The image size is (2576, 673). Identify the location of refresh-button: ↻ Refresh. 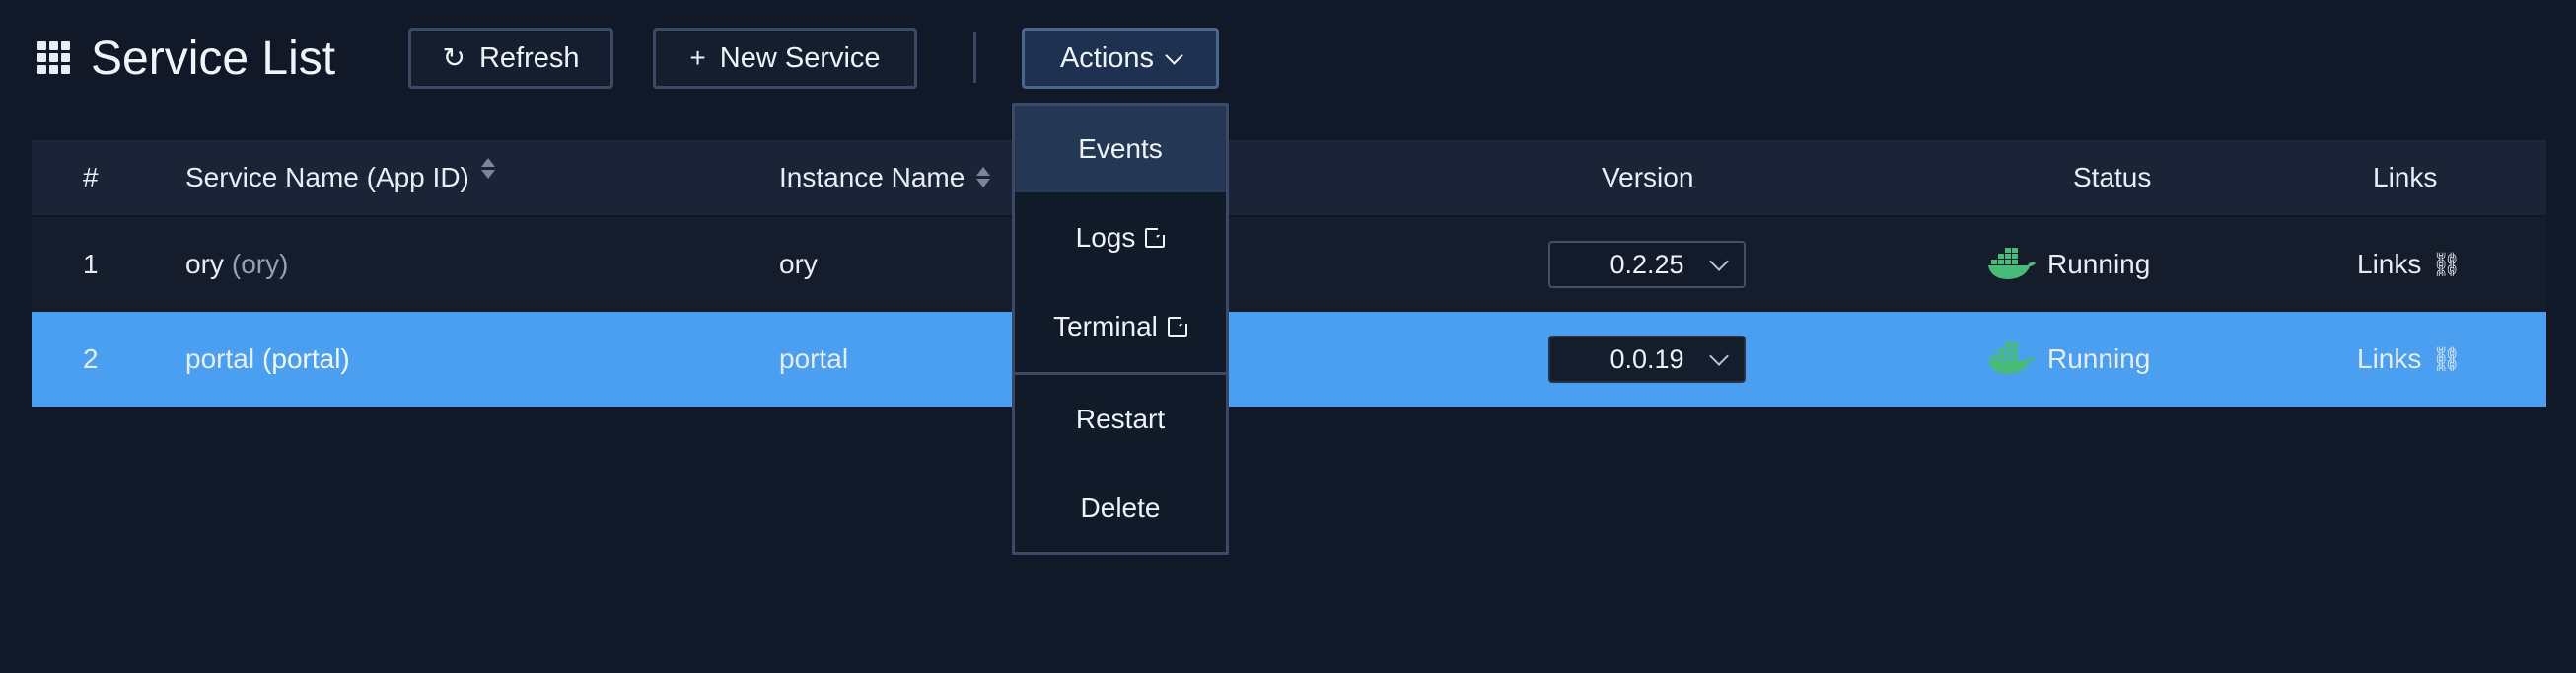
(511, 58).